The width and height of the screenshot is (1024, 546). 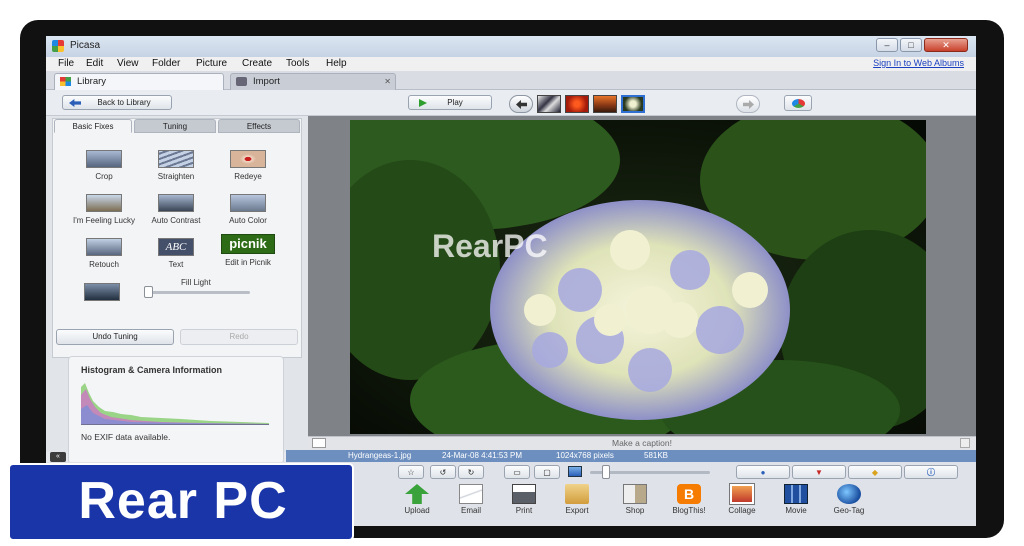 What do you see at coordinates (849, 499) in the screenshot?
I see `geo-tag-button: Geo-Tag` at bounding box center [849, 499].